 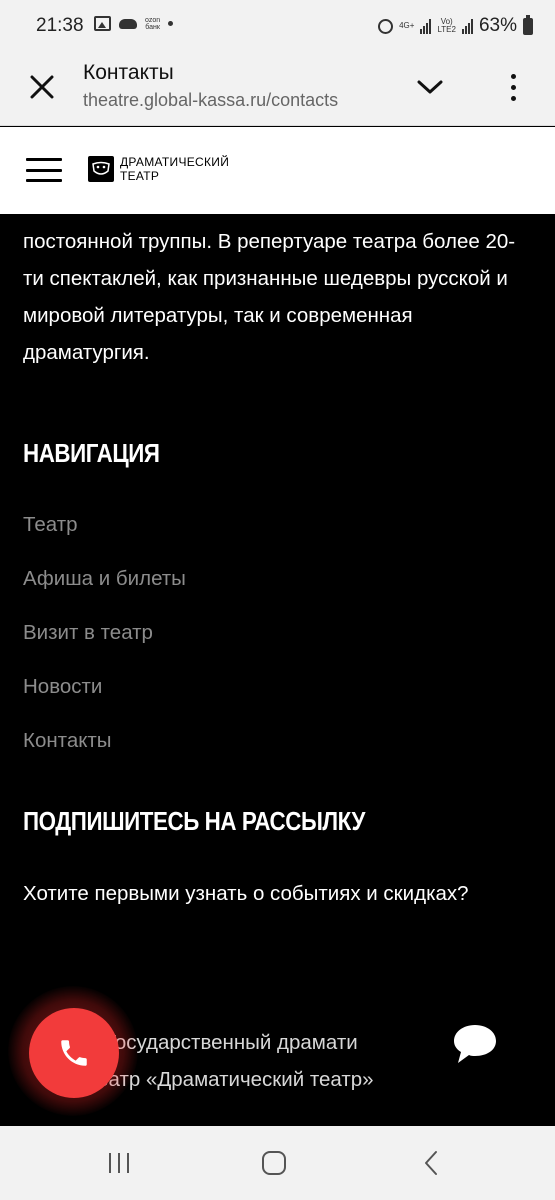 I want to click on recent-apps-button, so click(x=119, y=1163).